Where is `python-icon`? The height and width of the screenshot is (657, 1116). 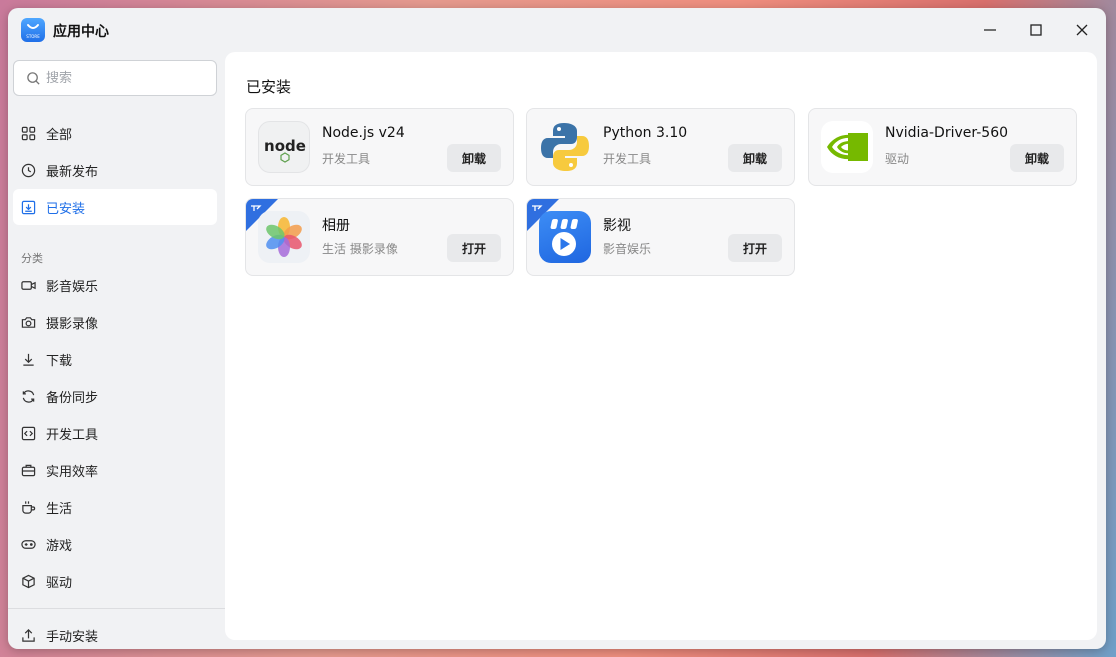
python-icon is located at coordinates (565, 147).